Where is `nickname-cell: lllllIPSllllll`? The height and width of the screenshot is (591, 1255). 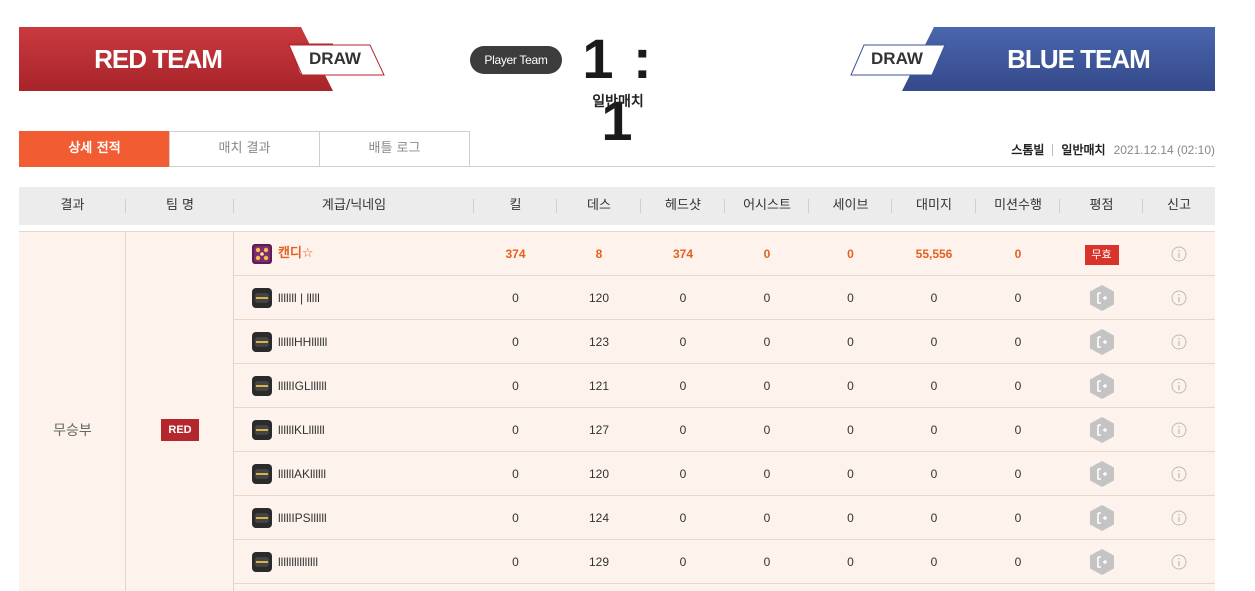 nickname-cell: lllllIPSllllll is located at coordinates (354, 518).